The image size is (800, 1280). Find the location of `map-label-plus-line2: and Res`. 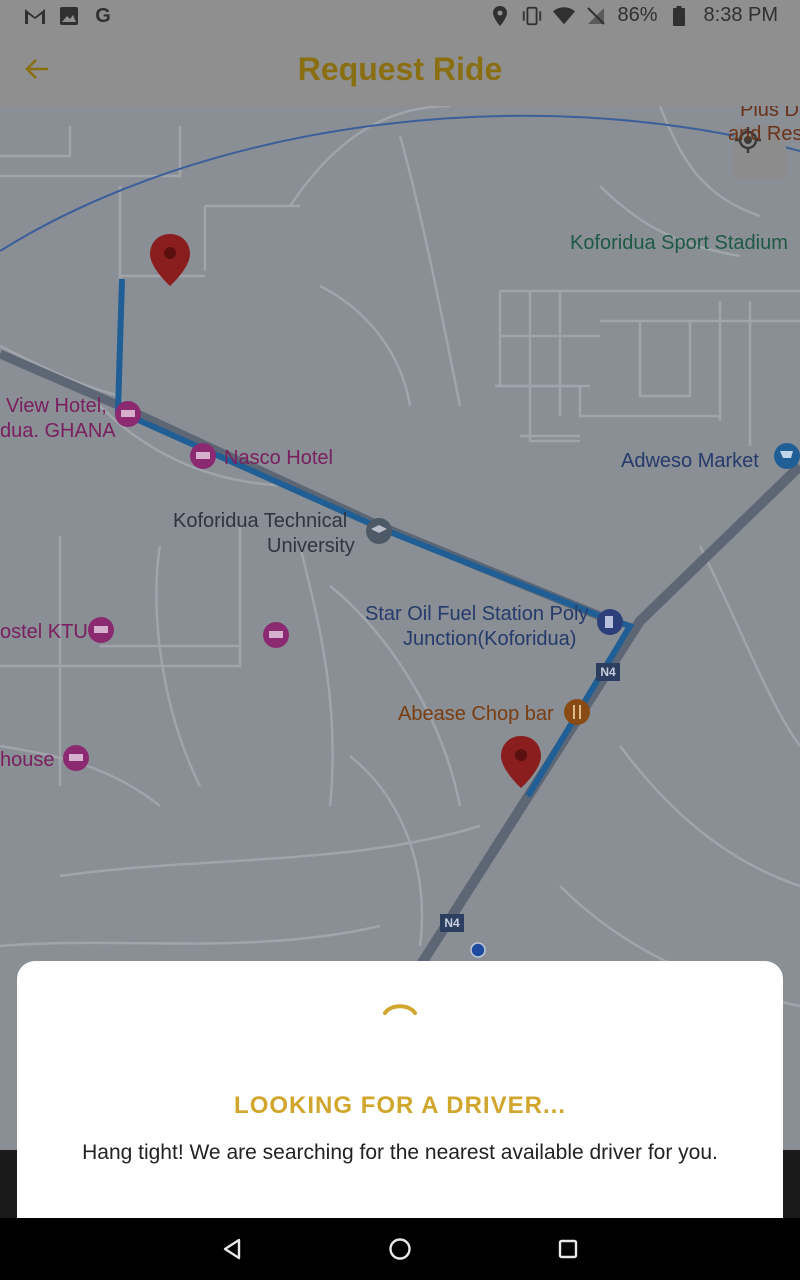

map-label-plus-line2: and Res is located at coordinates (764, 134).